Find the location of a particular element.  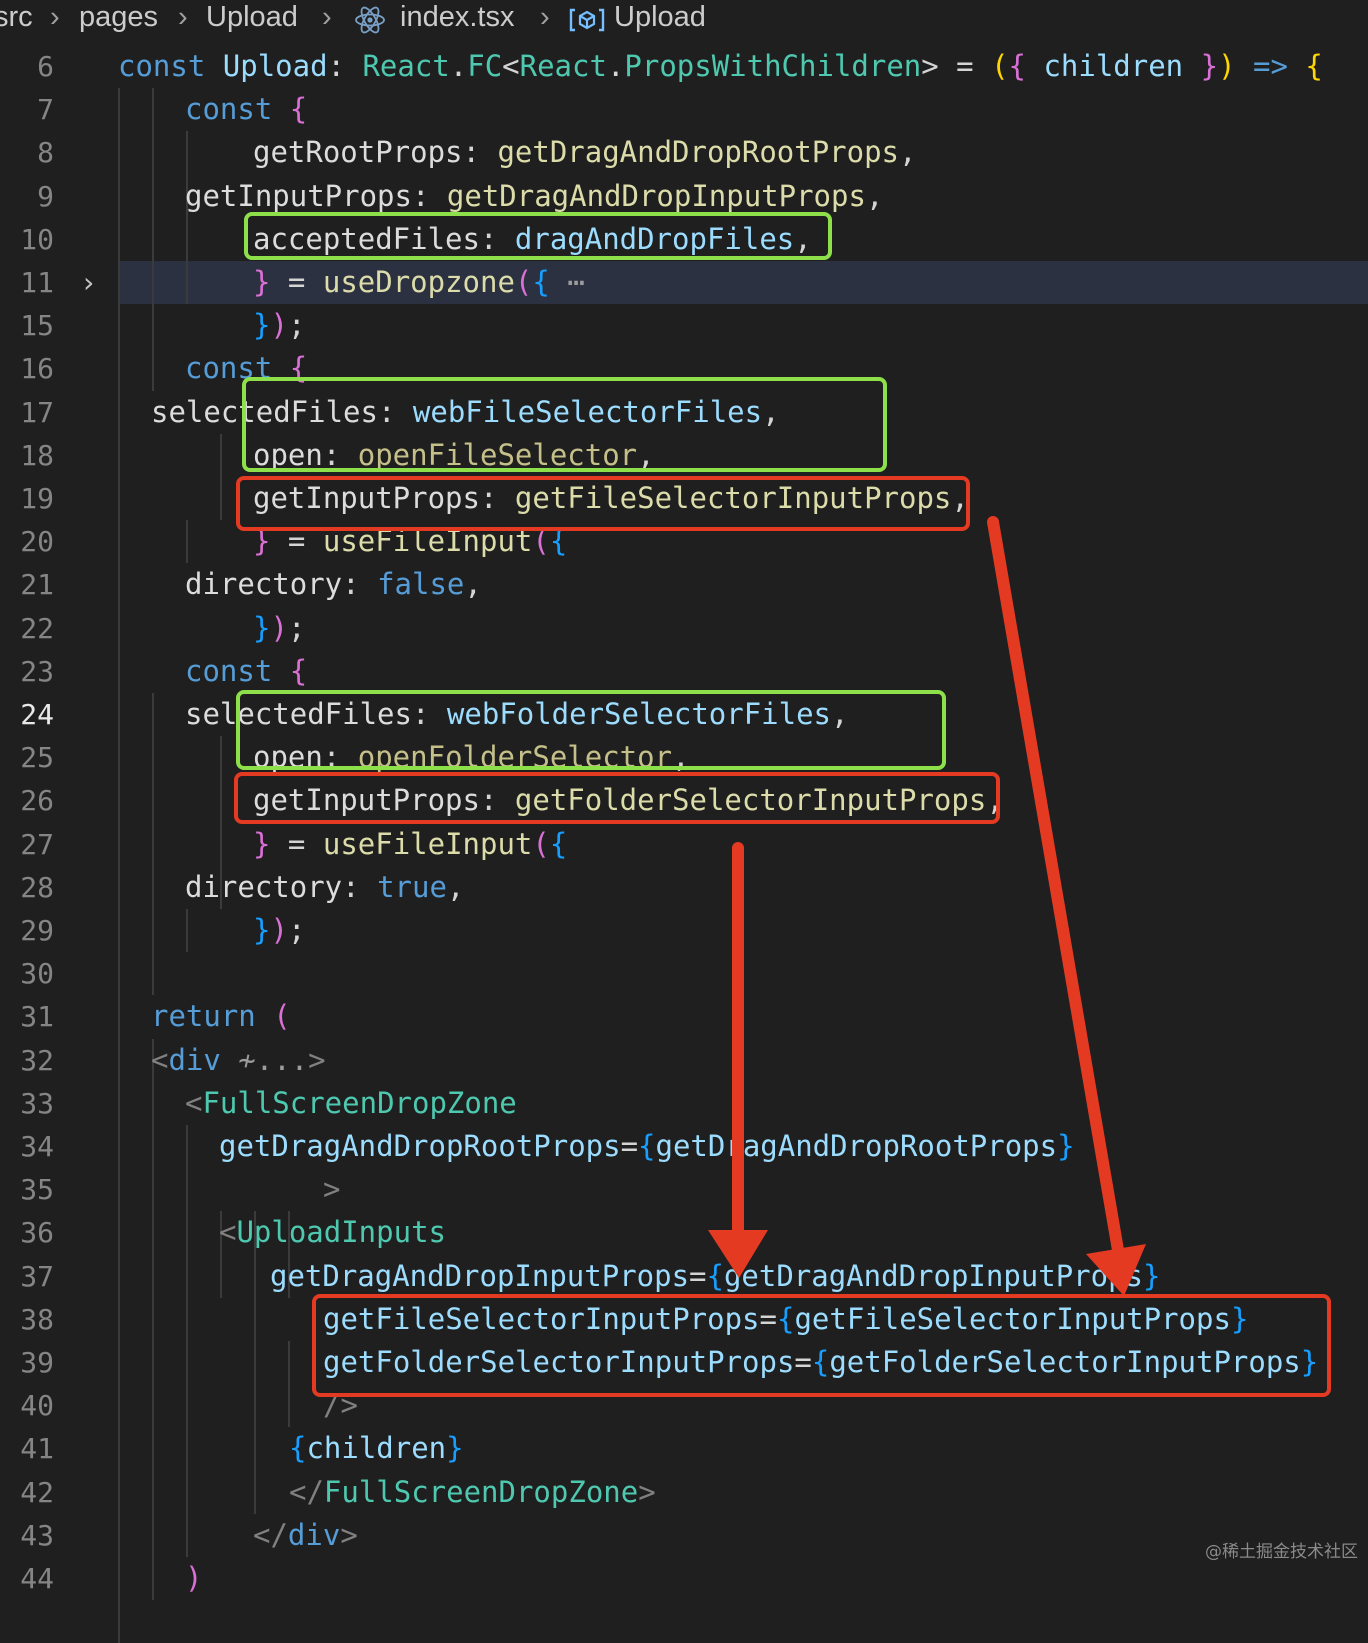

watermark: @稀土掘金技术社区 is located at coordinates (1281, 1552).